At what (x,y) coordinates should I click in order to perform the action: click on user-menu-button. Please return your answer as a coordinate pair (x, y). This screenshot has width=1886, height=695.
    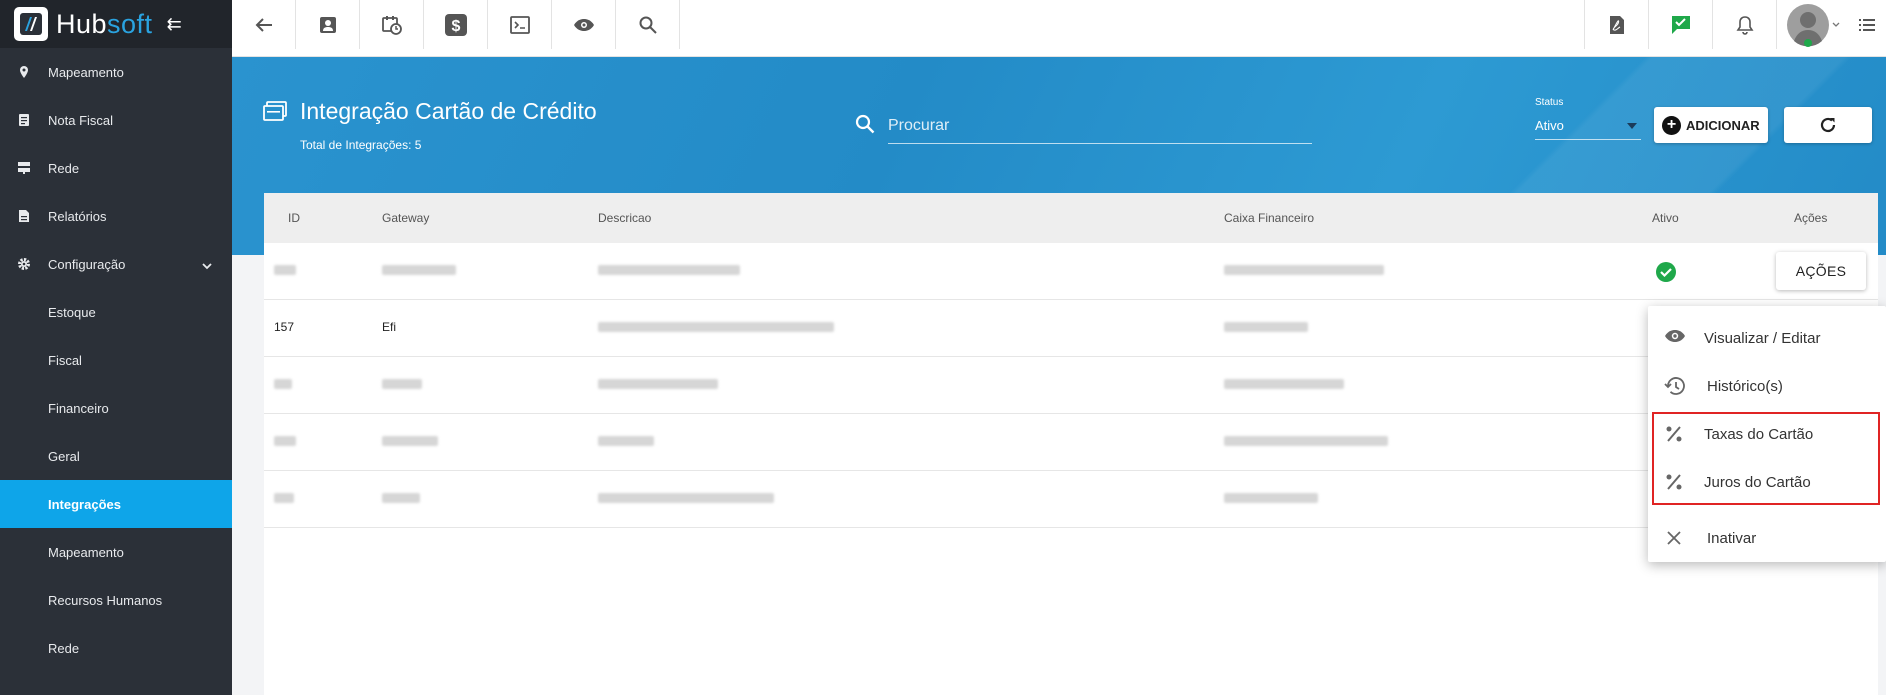
    Looking at the image, I should click on (1812, 24).